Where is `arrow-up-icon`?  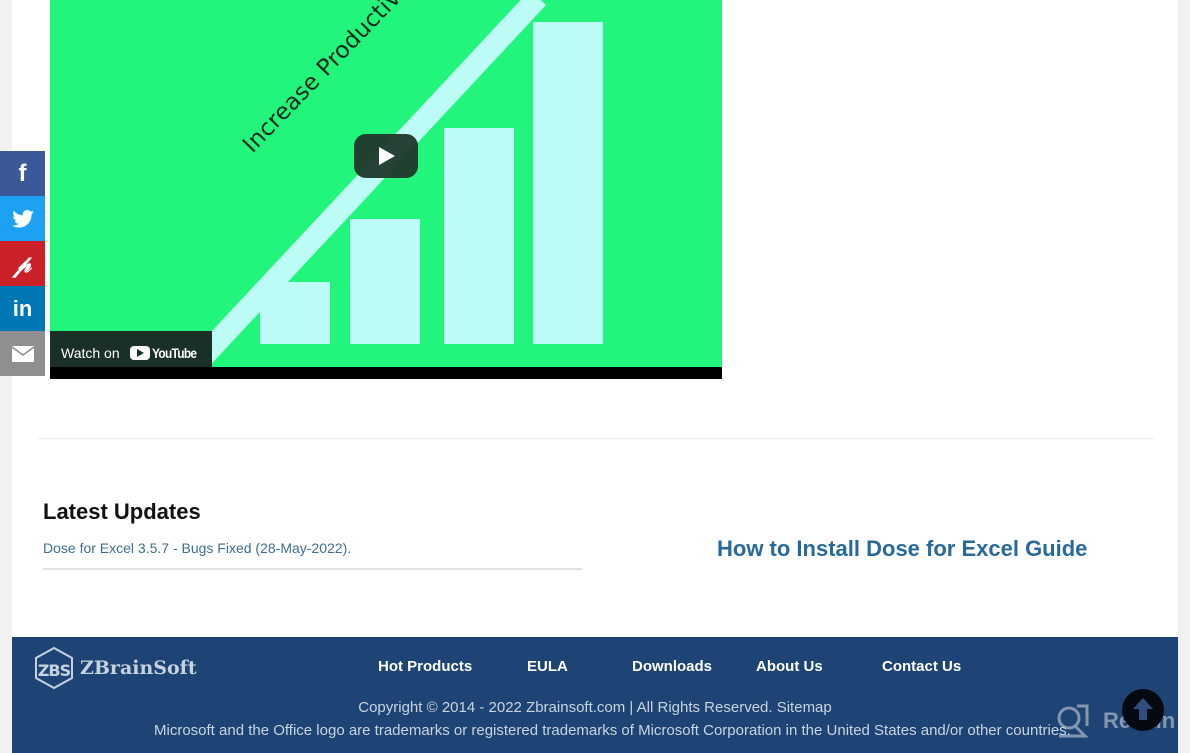
arrow-up-icon is located at coordinates (1143, 709).